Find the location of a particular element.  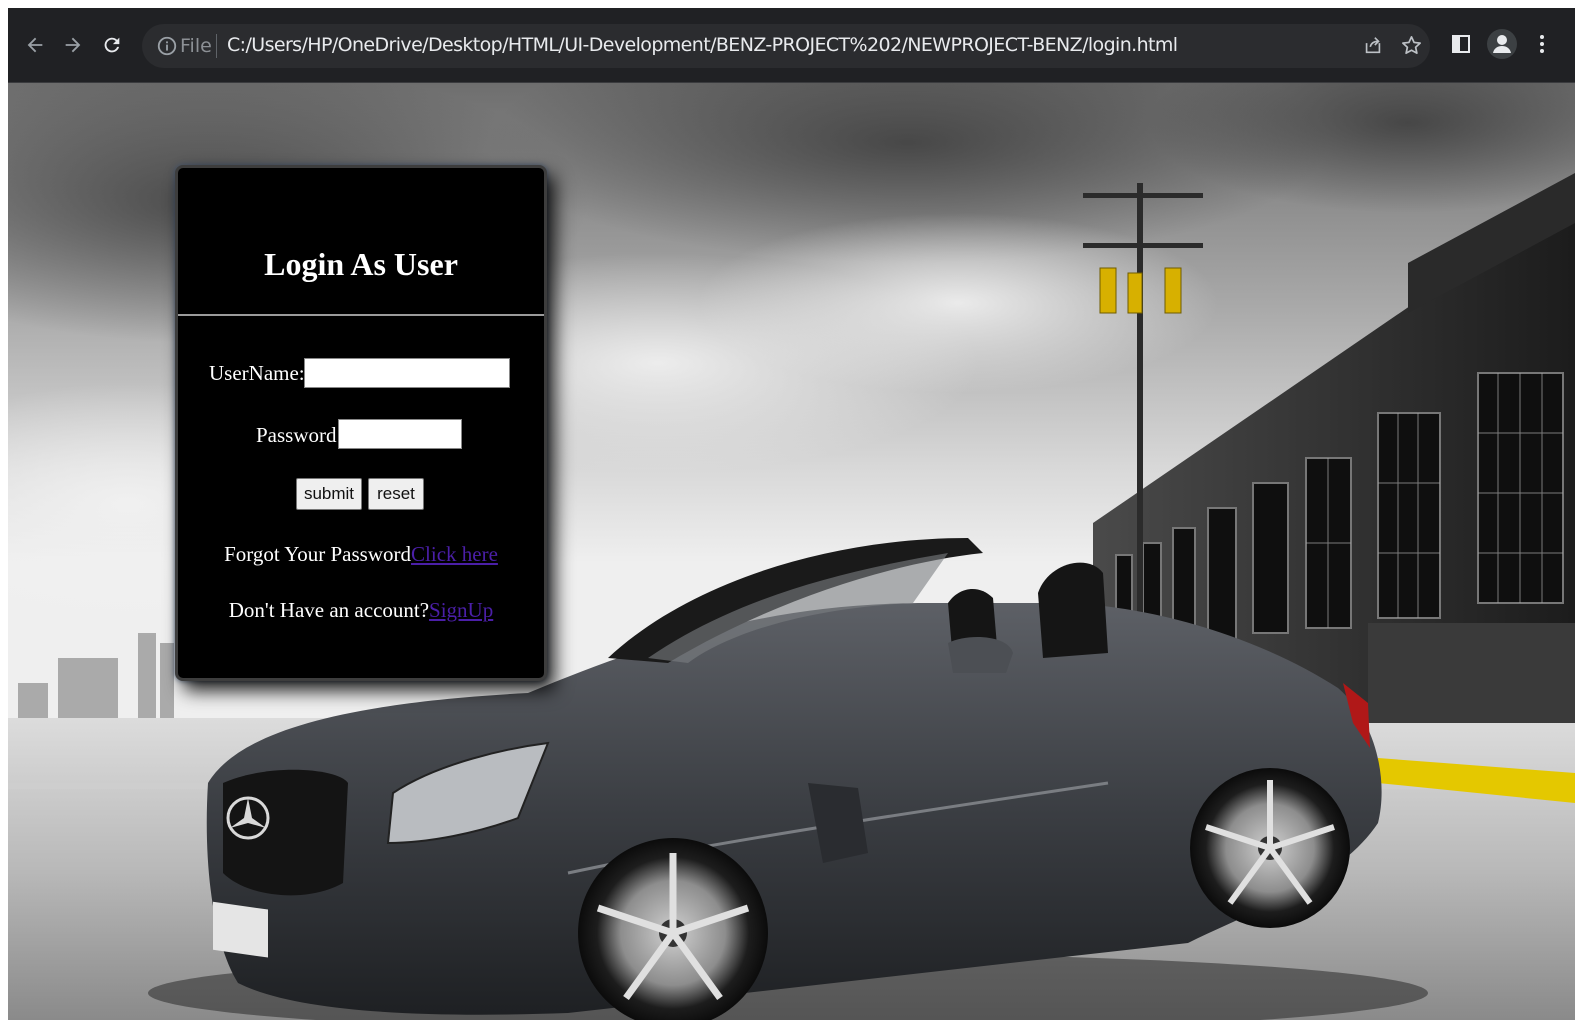

password-input is located at coordinates (400, 434).